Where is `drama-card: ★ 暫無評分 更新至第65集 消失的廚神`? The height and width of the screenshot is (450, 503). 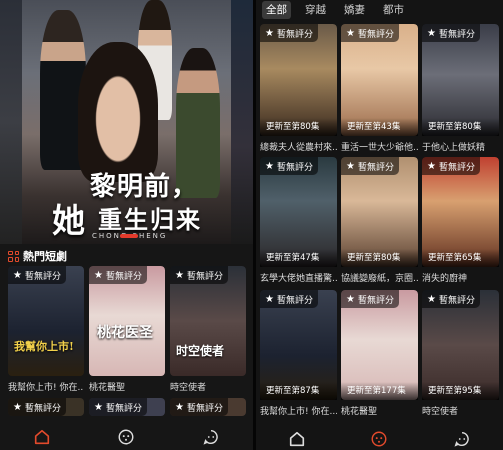
drama-card: ★ 暫無評分 更新至第65集 消失的廚神 is located at coordinates (460, 221).